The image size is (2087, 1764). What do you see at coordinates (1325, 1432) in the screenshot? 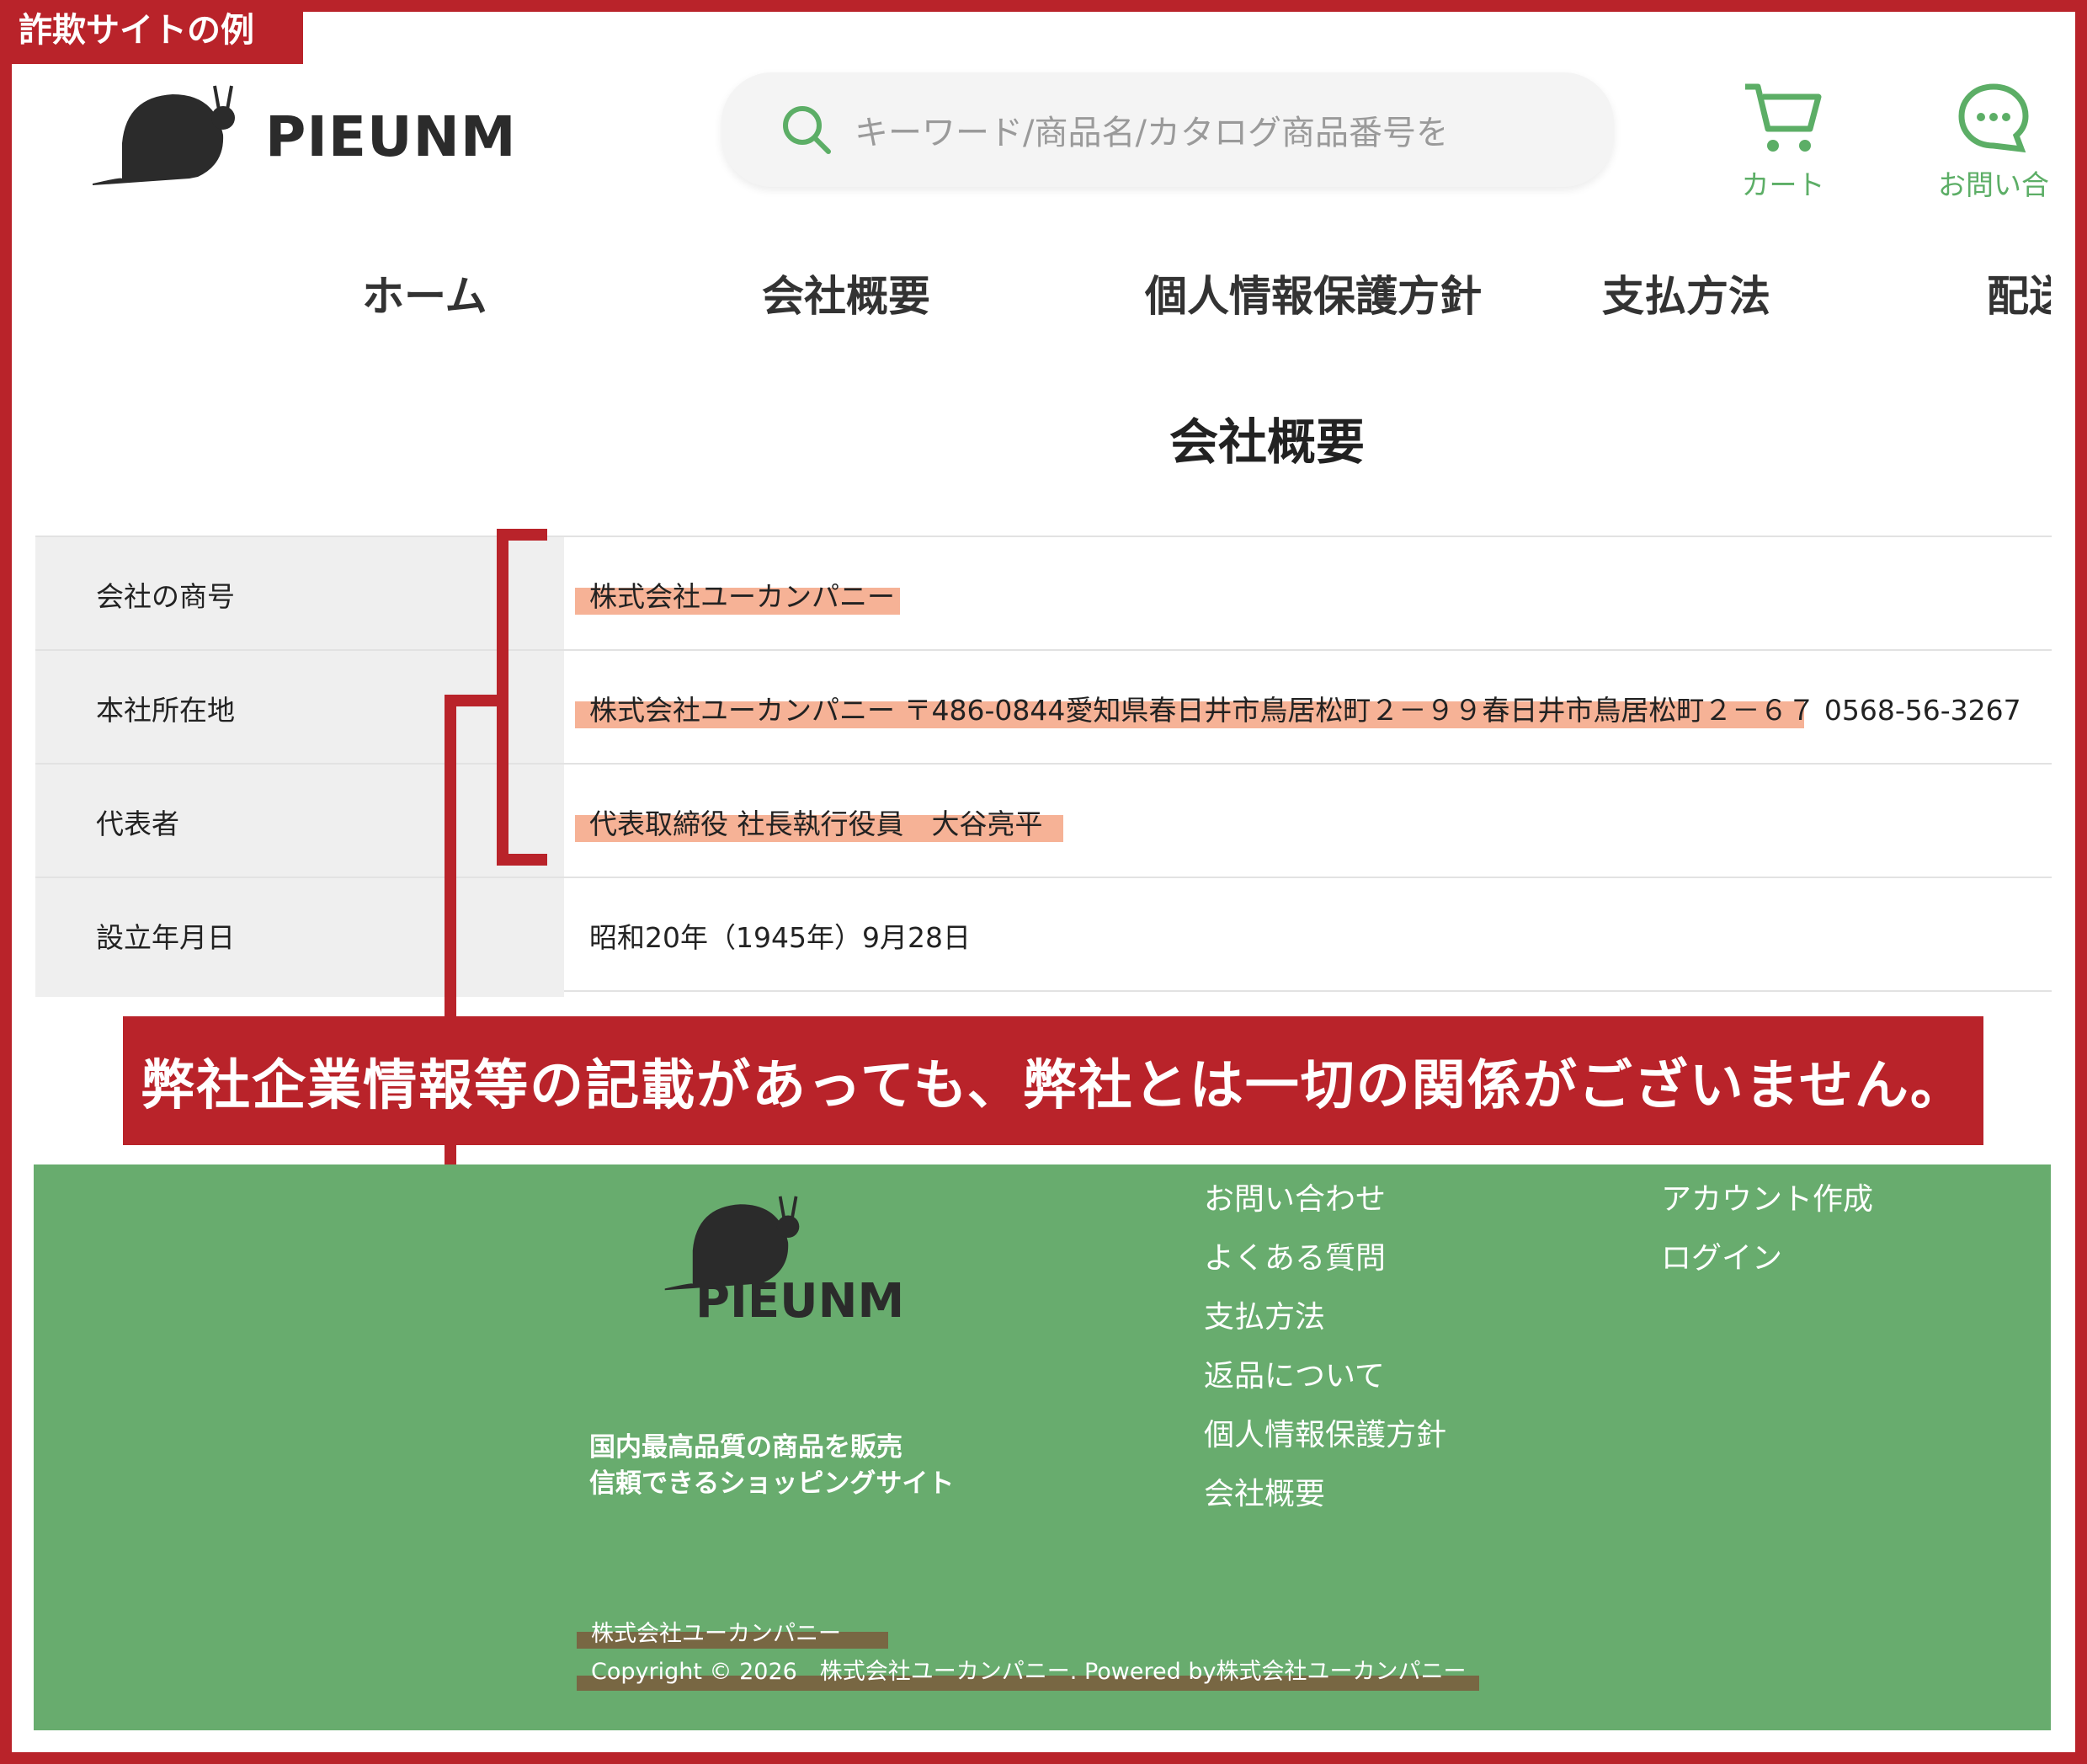
I see `footer-link-privacy: 個人情報保護方針` at bounding box center [1325, 1432].